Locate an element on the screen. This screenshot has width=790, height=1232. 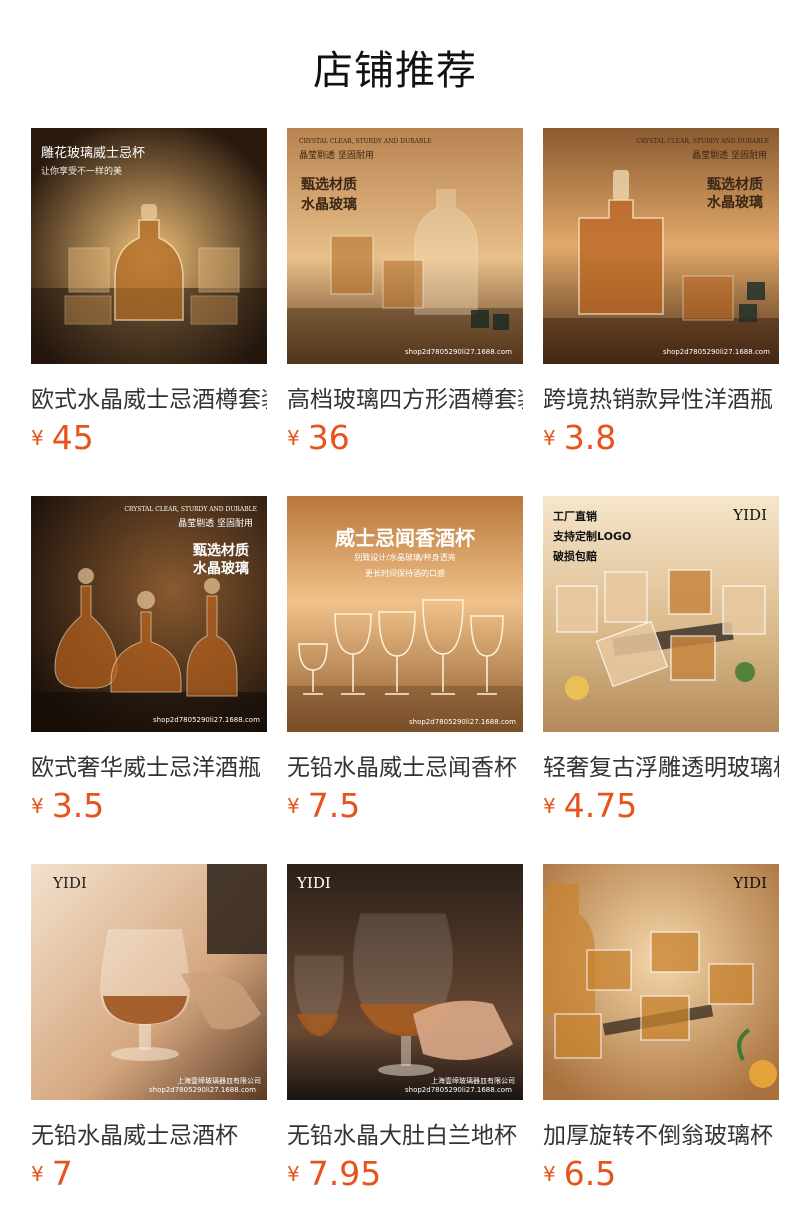
tumbler-glasses-icon is located at coordinates (661, 982).